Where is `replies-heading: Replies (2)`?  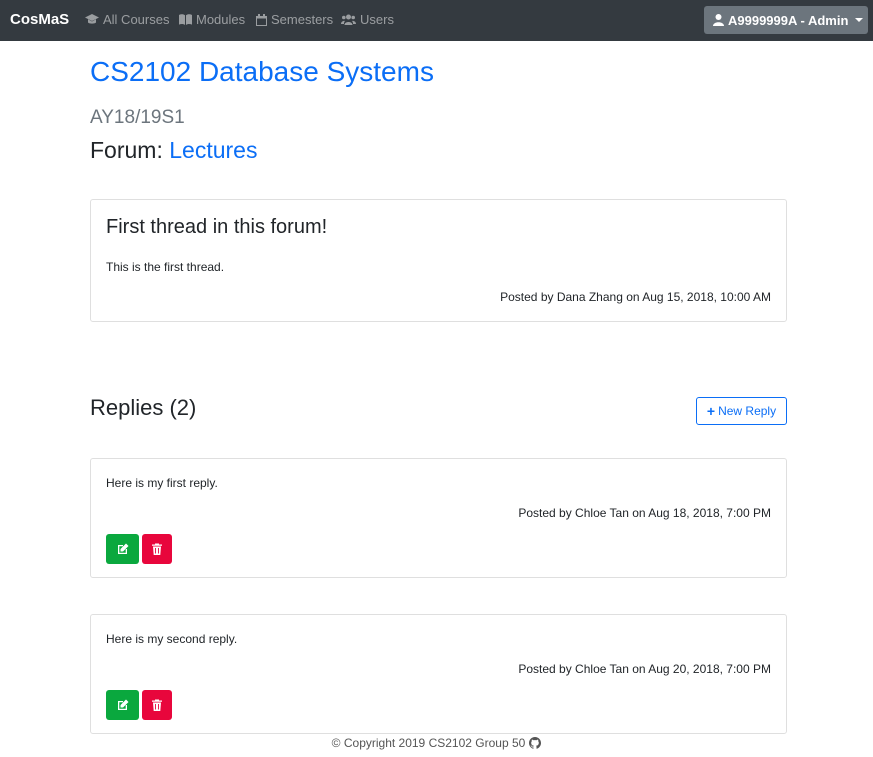
replies-heading: Replies (2) is located at coordinates (143, 407).